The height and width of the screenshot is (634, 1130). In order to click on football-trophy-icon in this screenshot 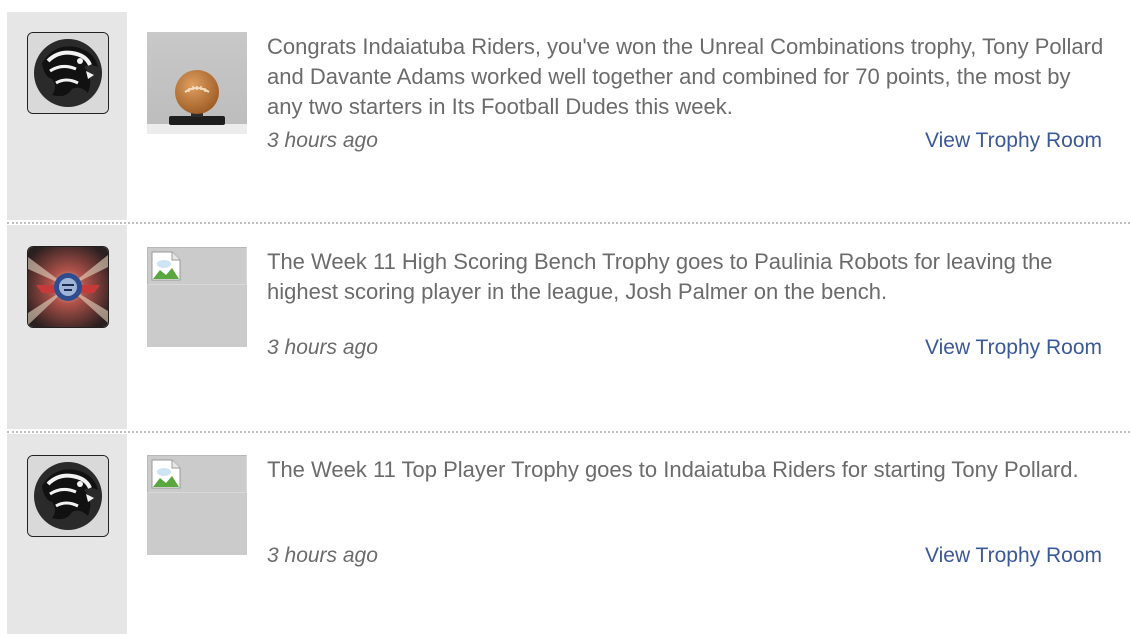, I will do `click(197, 83)`.